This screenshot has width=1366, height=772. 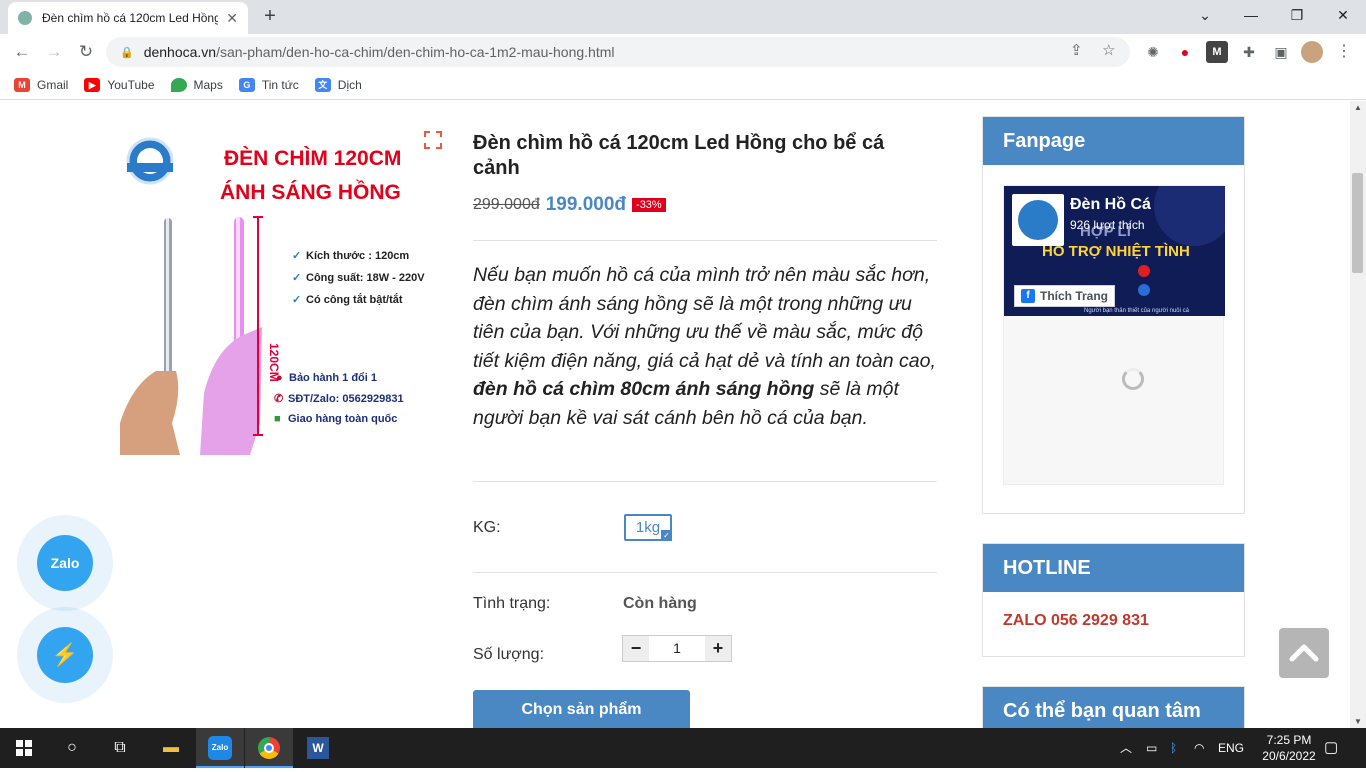 What do you see at coordinates (636, 648) in the screenshot?
I see `quantity-decrease-button: −` at bounding box center [636, 648].